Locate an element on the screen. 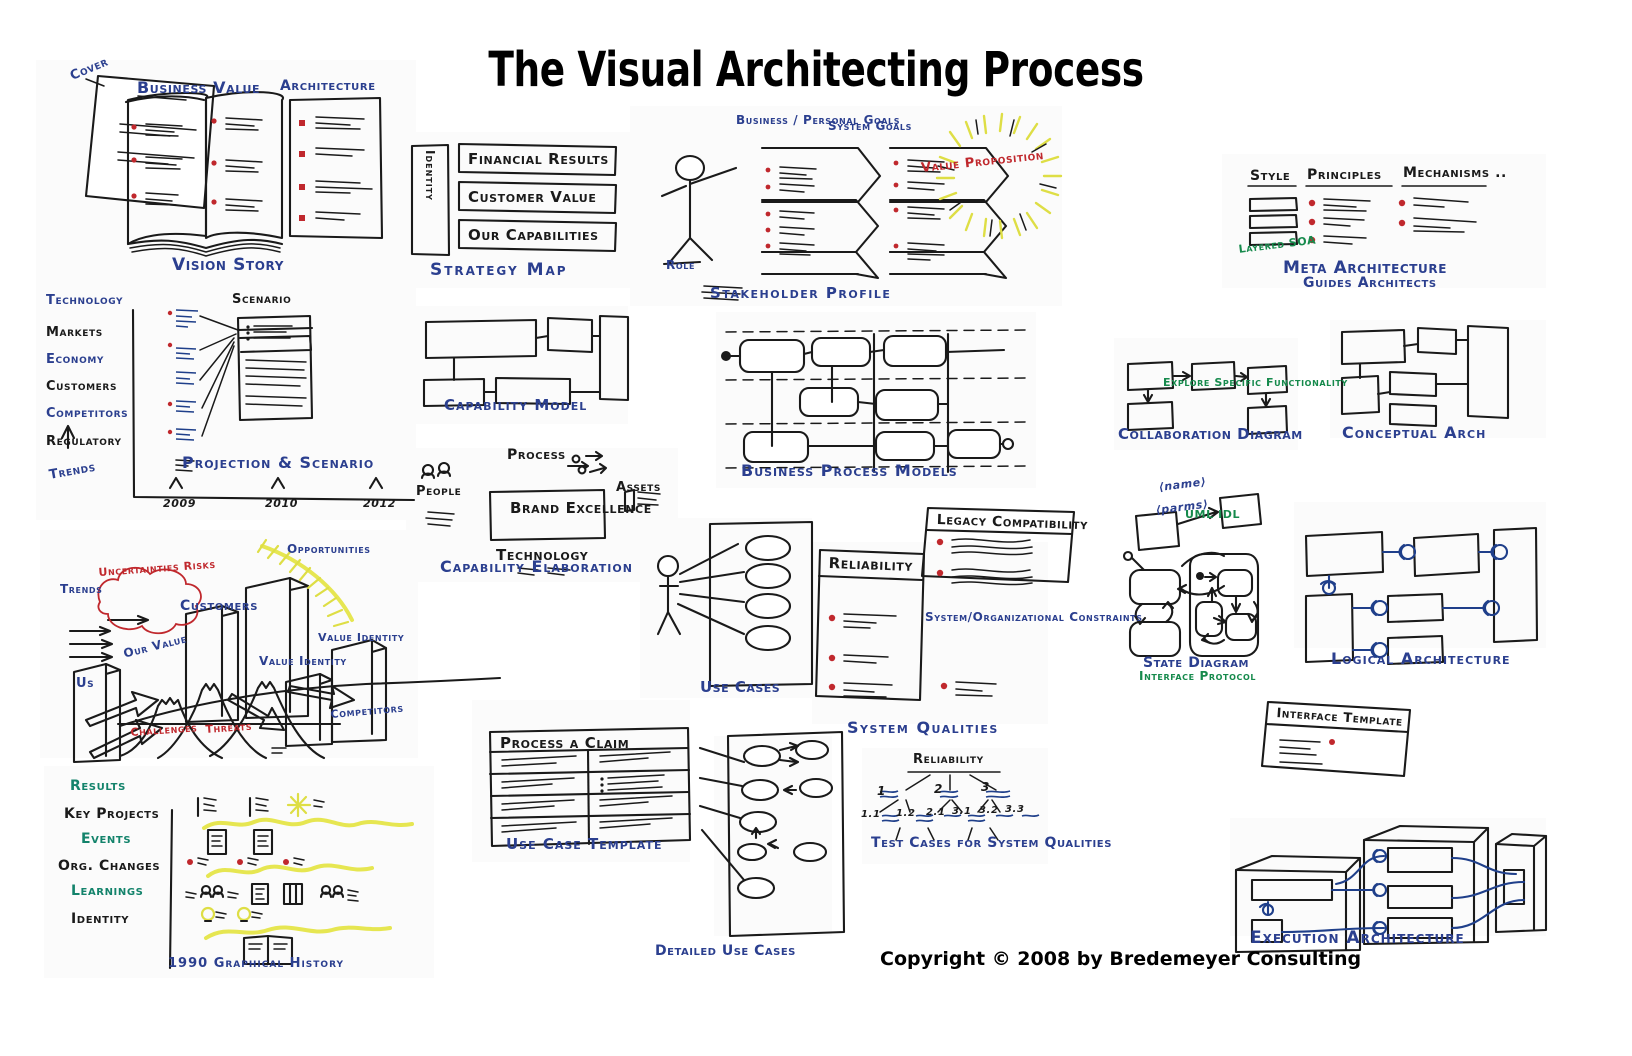  caption-vision-story: Vision Story is located at coordinates (228, 265).